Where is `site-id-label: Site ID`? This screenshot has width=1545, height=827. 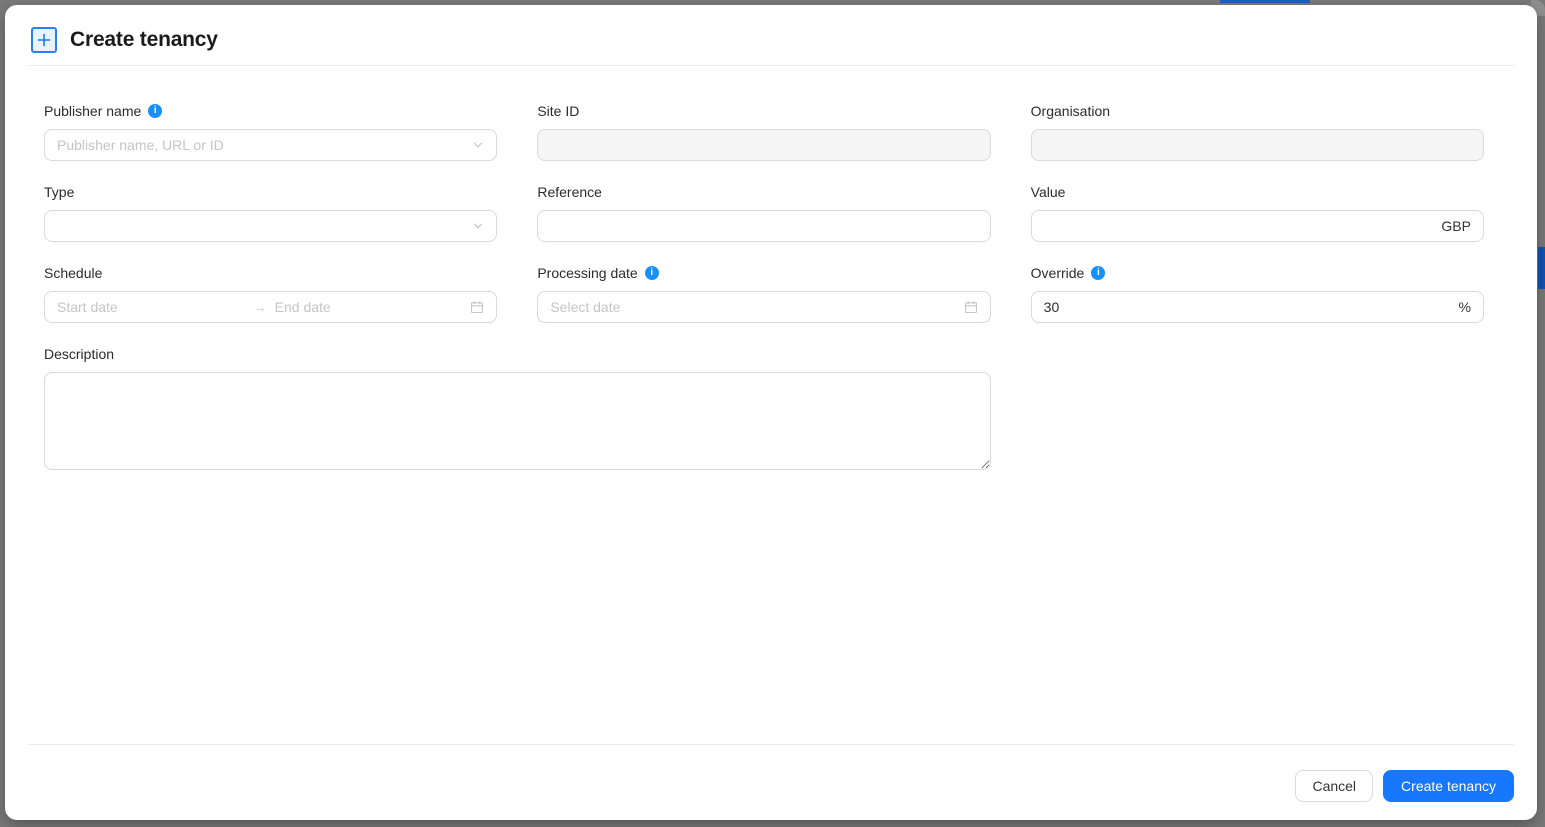
site-id-label: Site ID is located at coordinates (558, 111).